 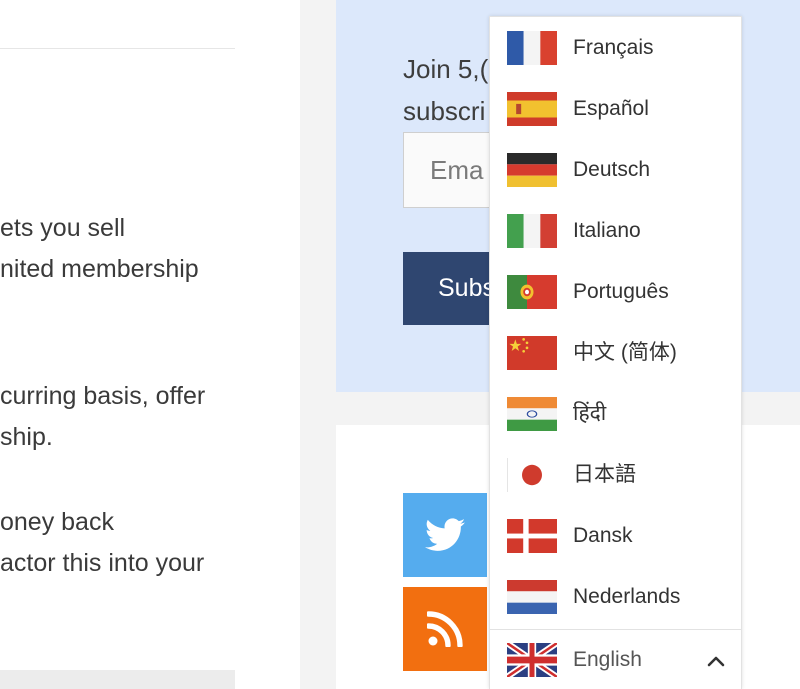 What do you see at coordinates (117, 679) in the screenshot?
I see `article-footer-strip` at bounding box center [117, 679].